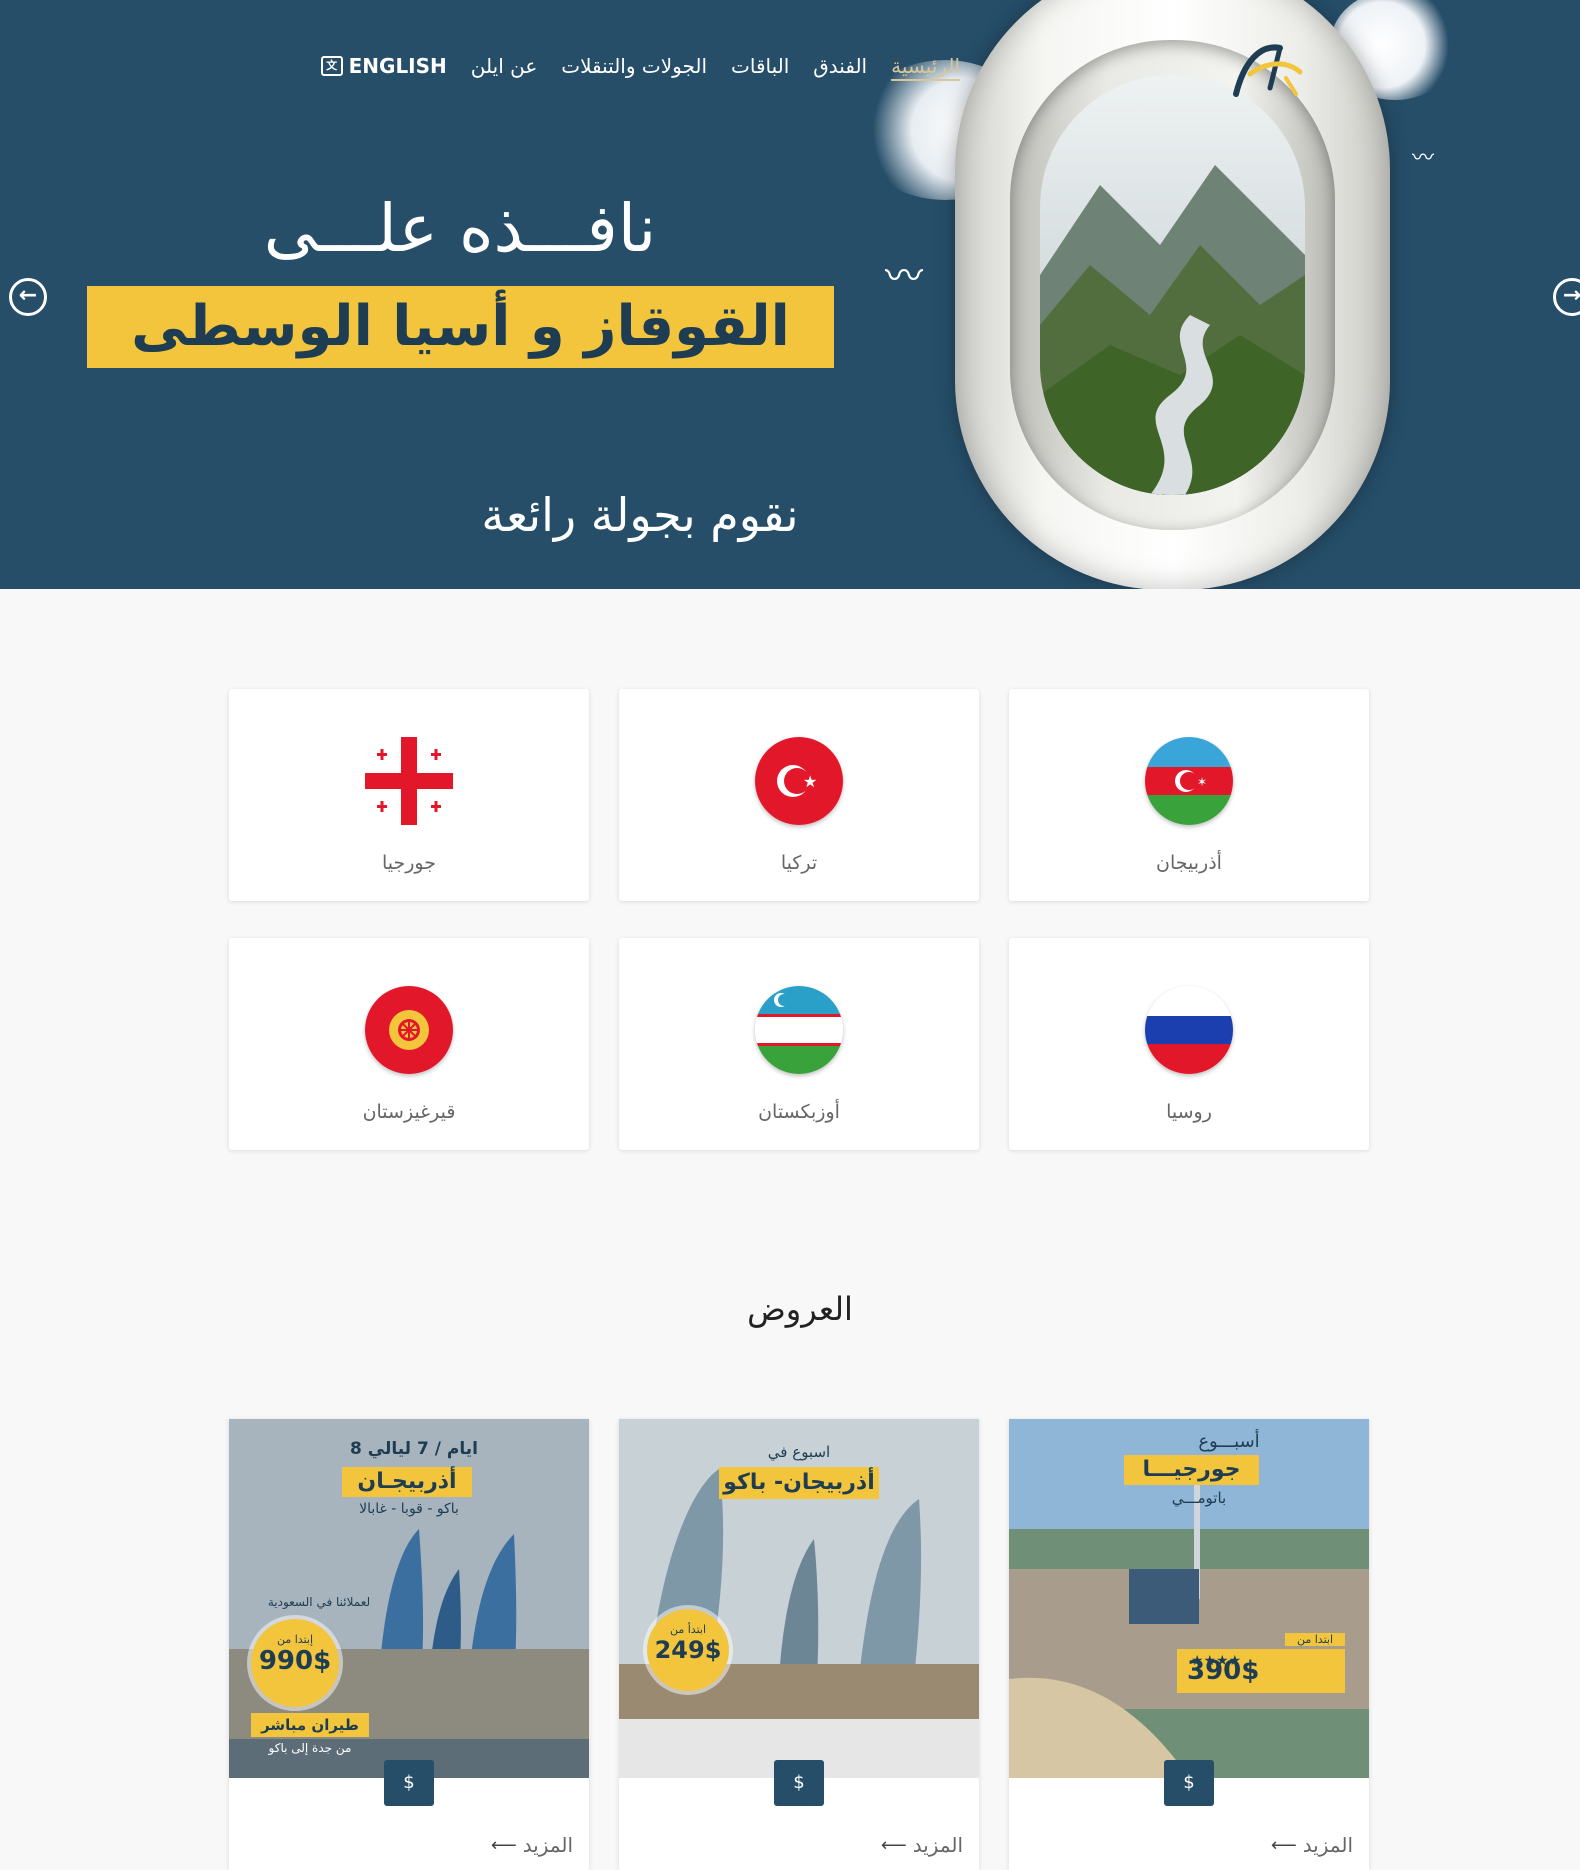 The width and height of the screenshot is (1580, 1870). I want to click on poster-kicker: أسبـــوع, so click(1229, 1441).